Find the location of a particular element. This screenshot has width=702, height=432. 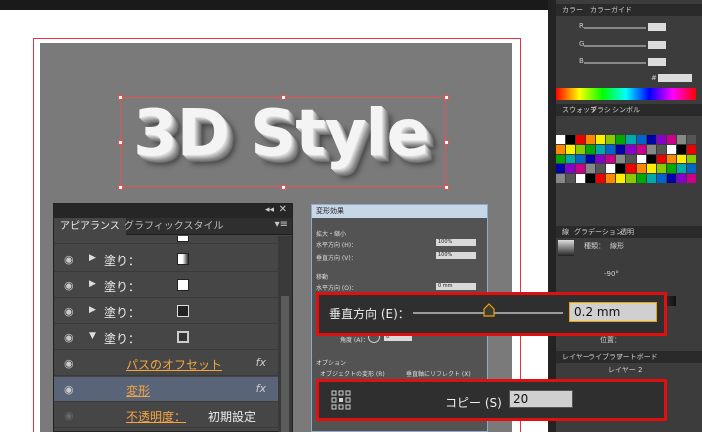

vertical-scale-input: 100% is located at coordinates (456, 255).